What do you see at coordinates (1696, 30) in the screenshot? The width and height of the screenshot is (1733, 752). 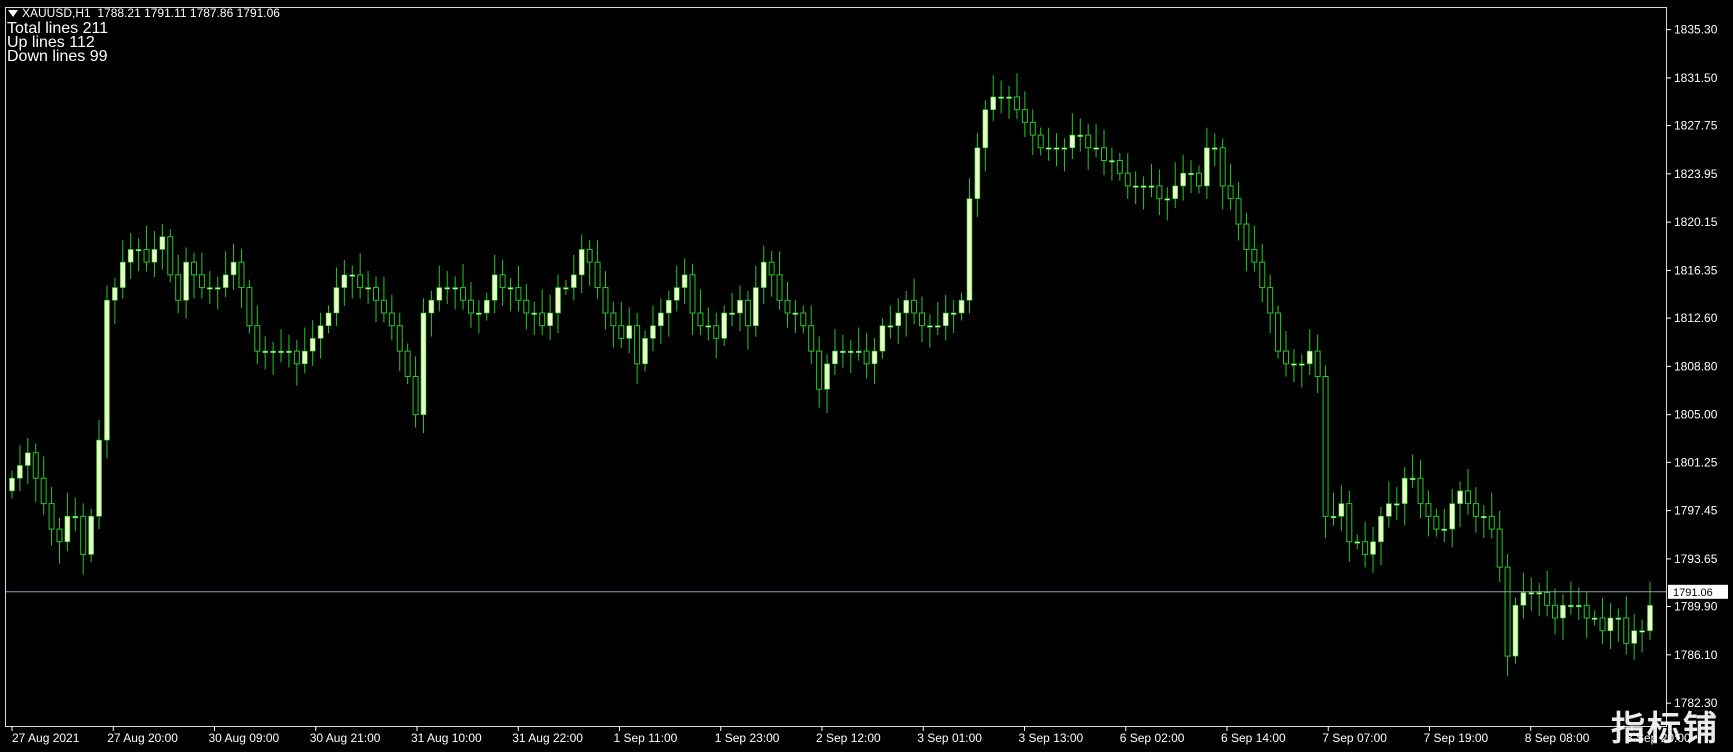 I see `y-tick-label: 1835.30` at bounding box center [1696, 30].